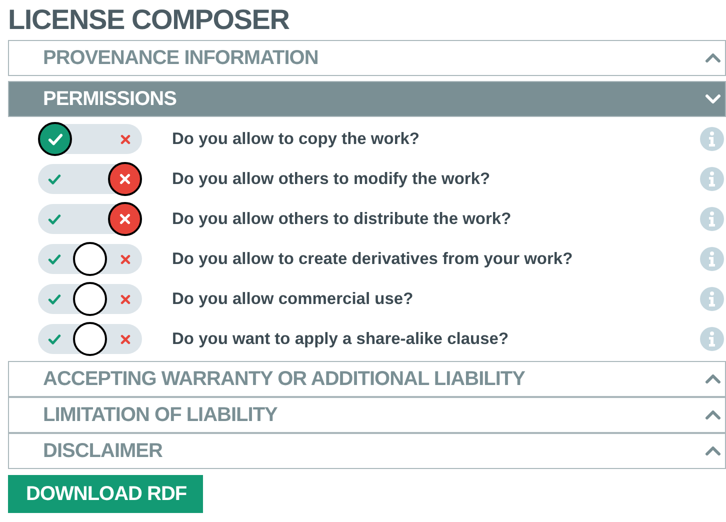 This screenshot has width=726, height=522. What do you see at coordinates (103, 451) in the screenshot?
I see `section-title: DISCLAIMER` at bounding box center [103, 451].